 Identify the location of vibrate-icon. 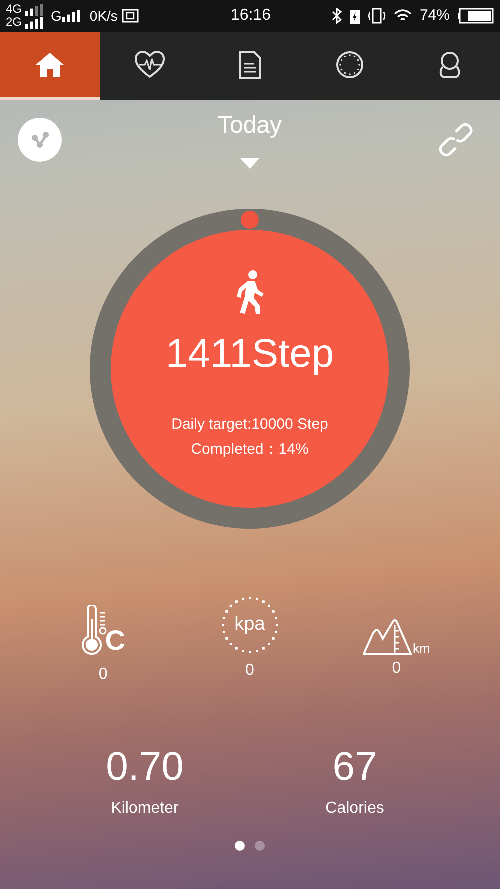
(377, 16).